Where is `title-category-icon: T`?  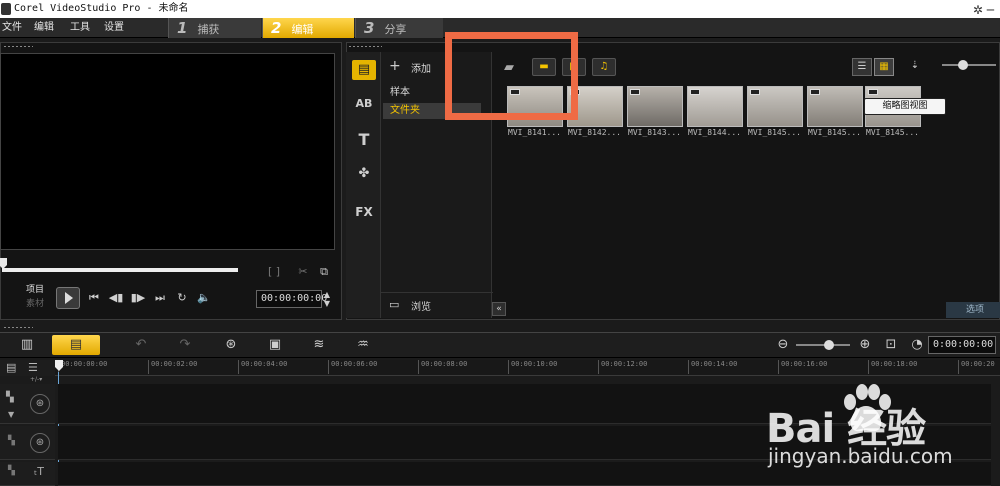 title-category-icon: T is located at coordinates (364, 140).